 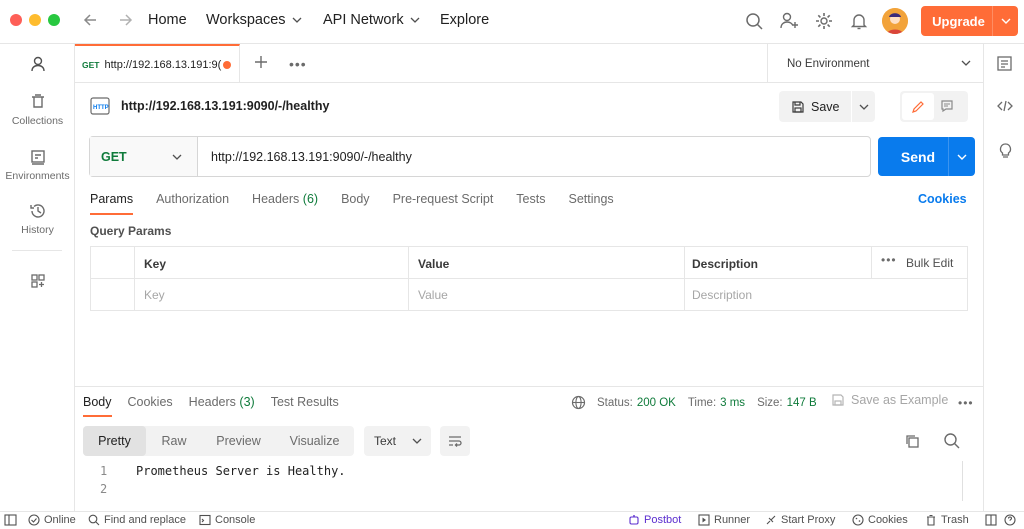 I want to click on value-input: Value, so click(x=433, y=295).